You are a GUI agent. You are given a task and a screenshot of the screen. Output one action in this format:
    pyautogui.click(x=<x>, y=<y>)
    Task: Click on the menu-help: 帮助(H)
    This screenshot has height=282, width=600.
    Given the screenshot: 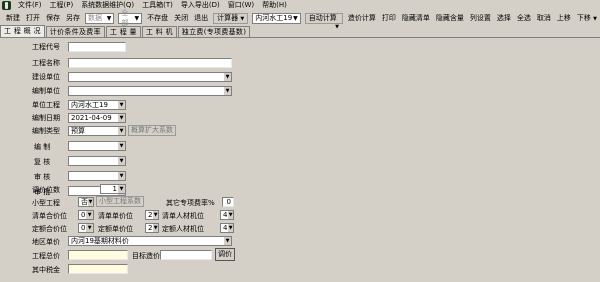 What is the action you would take?
    pyautogui.click(x=274, y=5)
    